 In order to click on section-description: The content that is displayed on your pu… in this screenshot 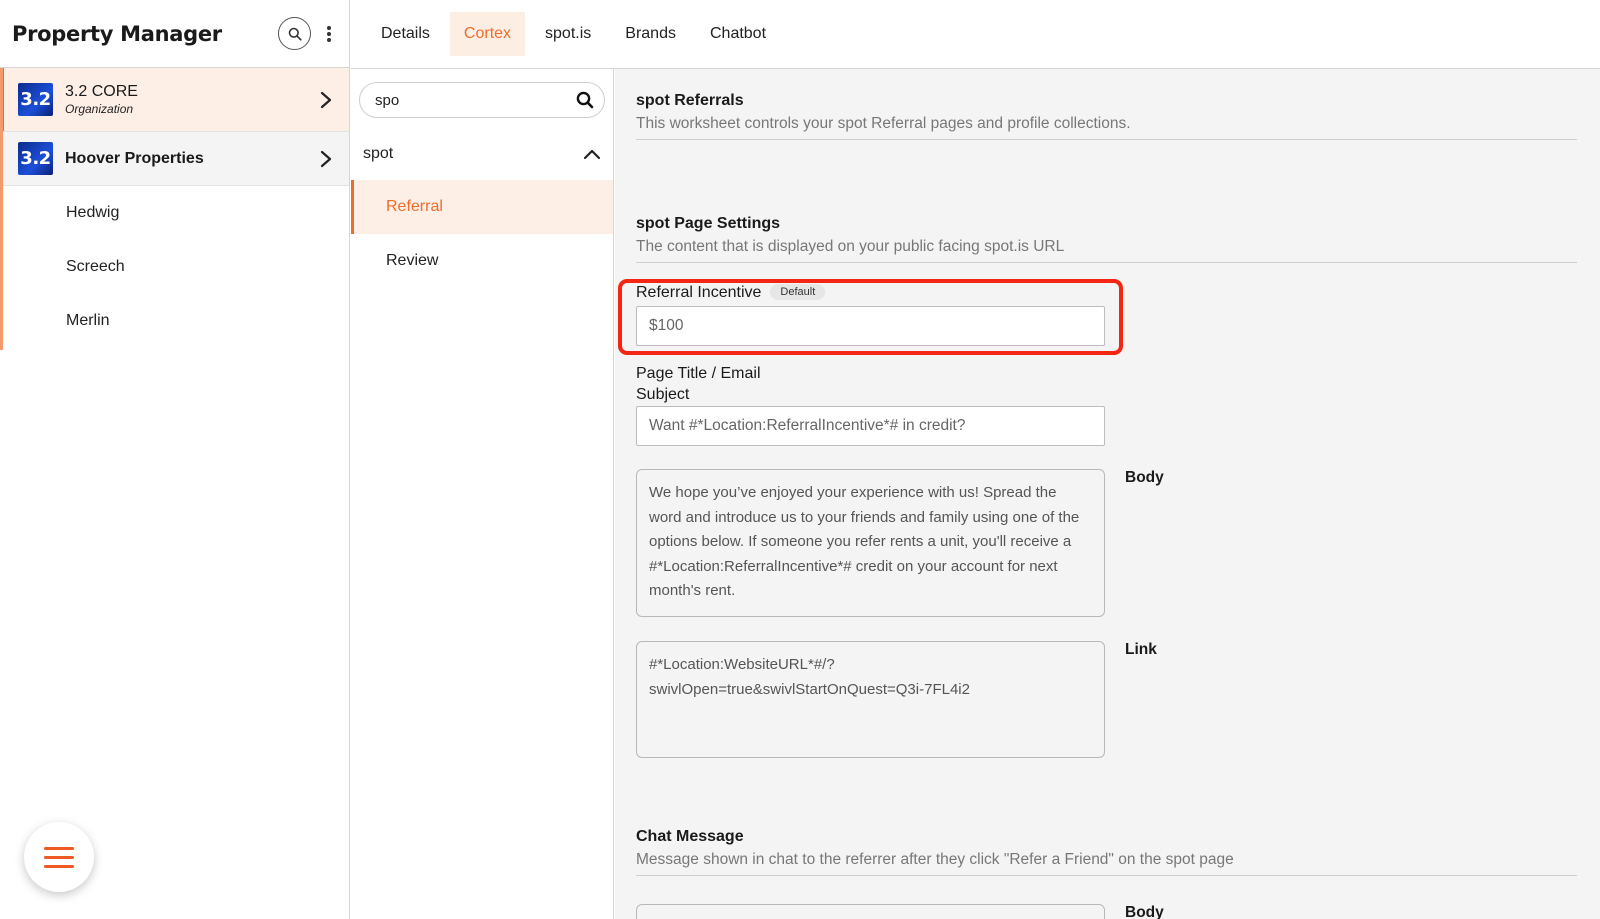, I will do `click(850, 246)`.